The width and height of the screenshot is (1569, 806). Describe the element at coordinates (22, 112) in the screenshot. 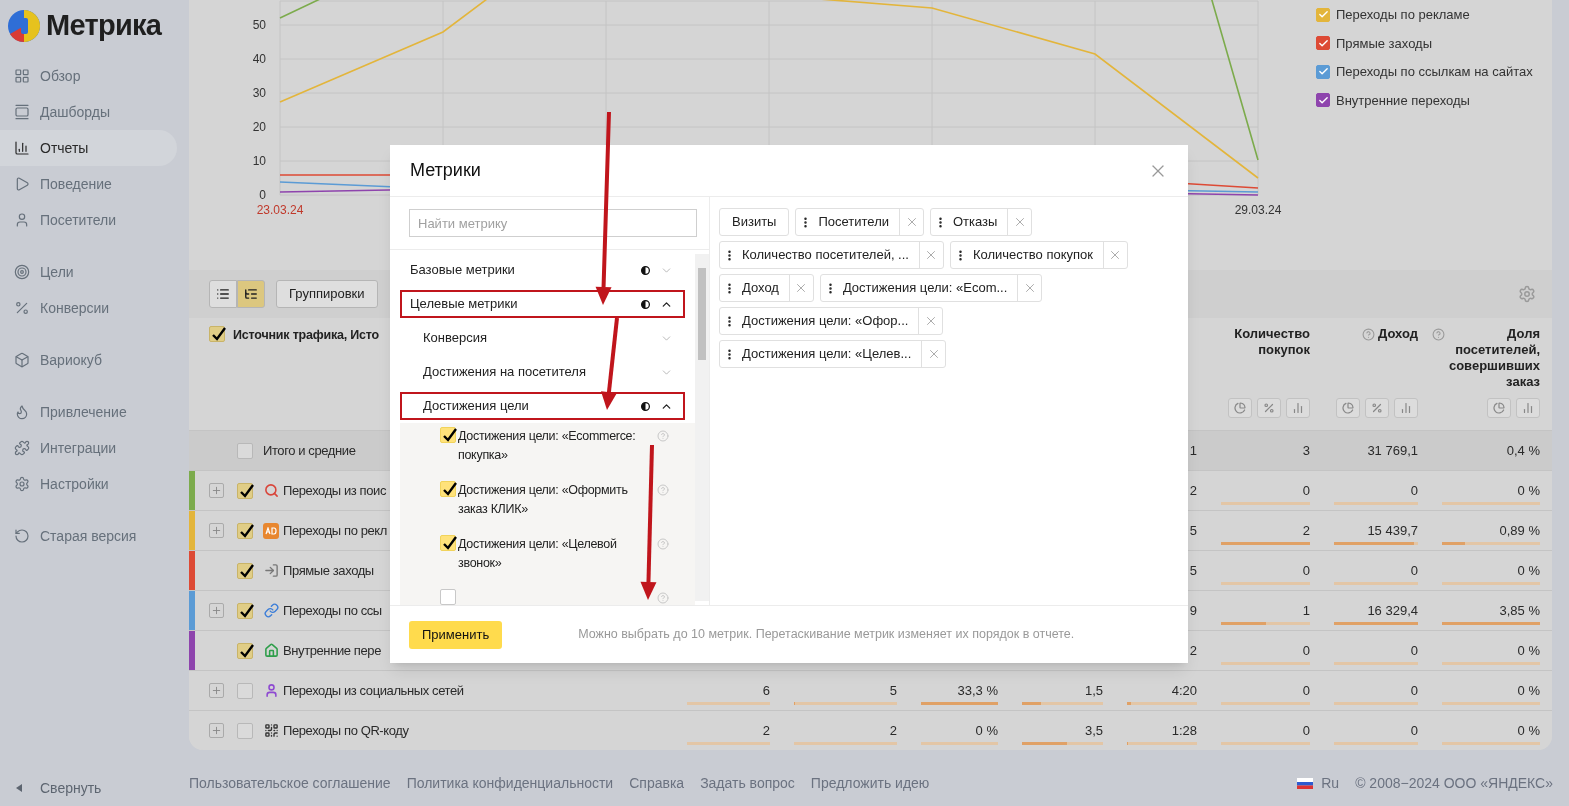

I see `panels-icon` at that location.